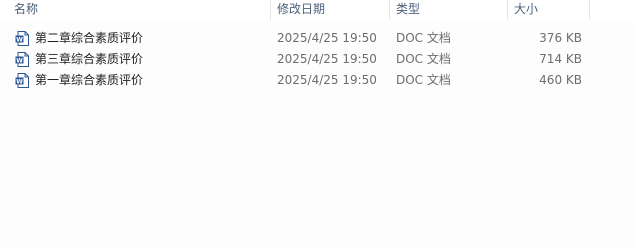 The height and width of the screenshot is (249, 635). What do you see at coordinates (560, 80) in the screenshot?
I see `file-size: 460 KB` at bounding box center [560, 80].